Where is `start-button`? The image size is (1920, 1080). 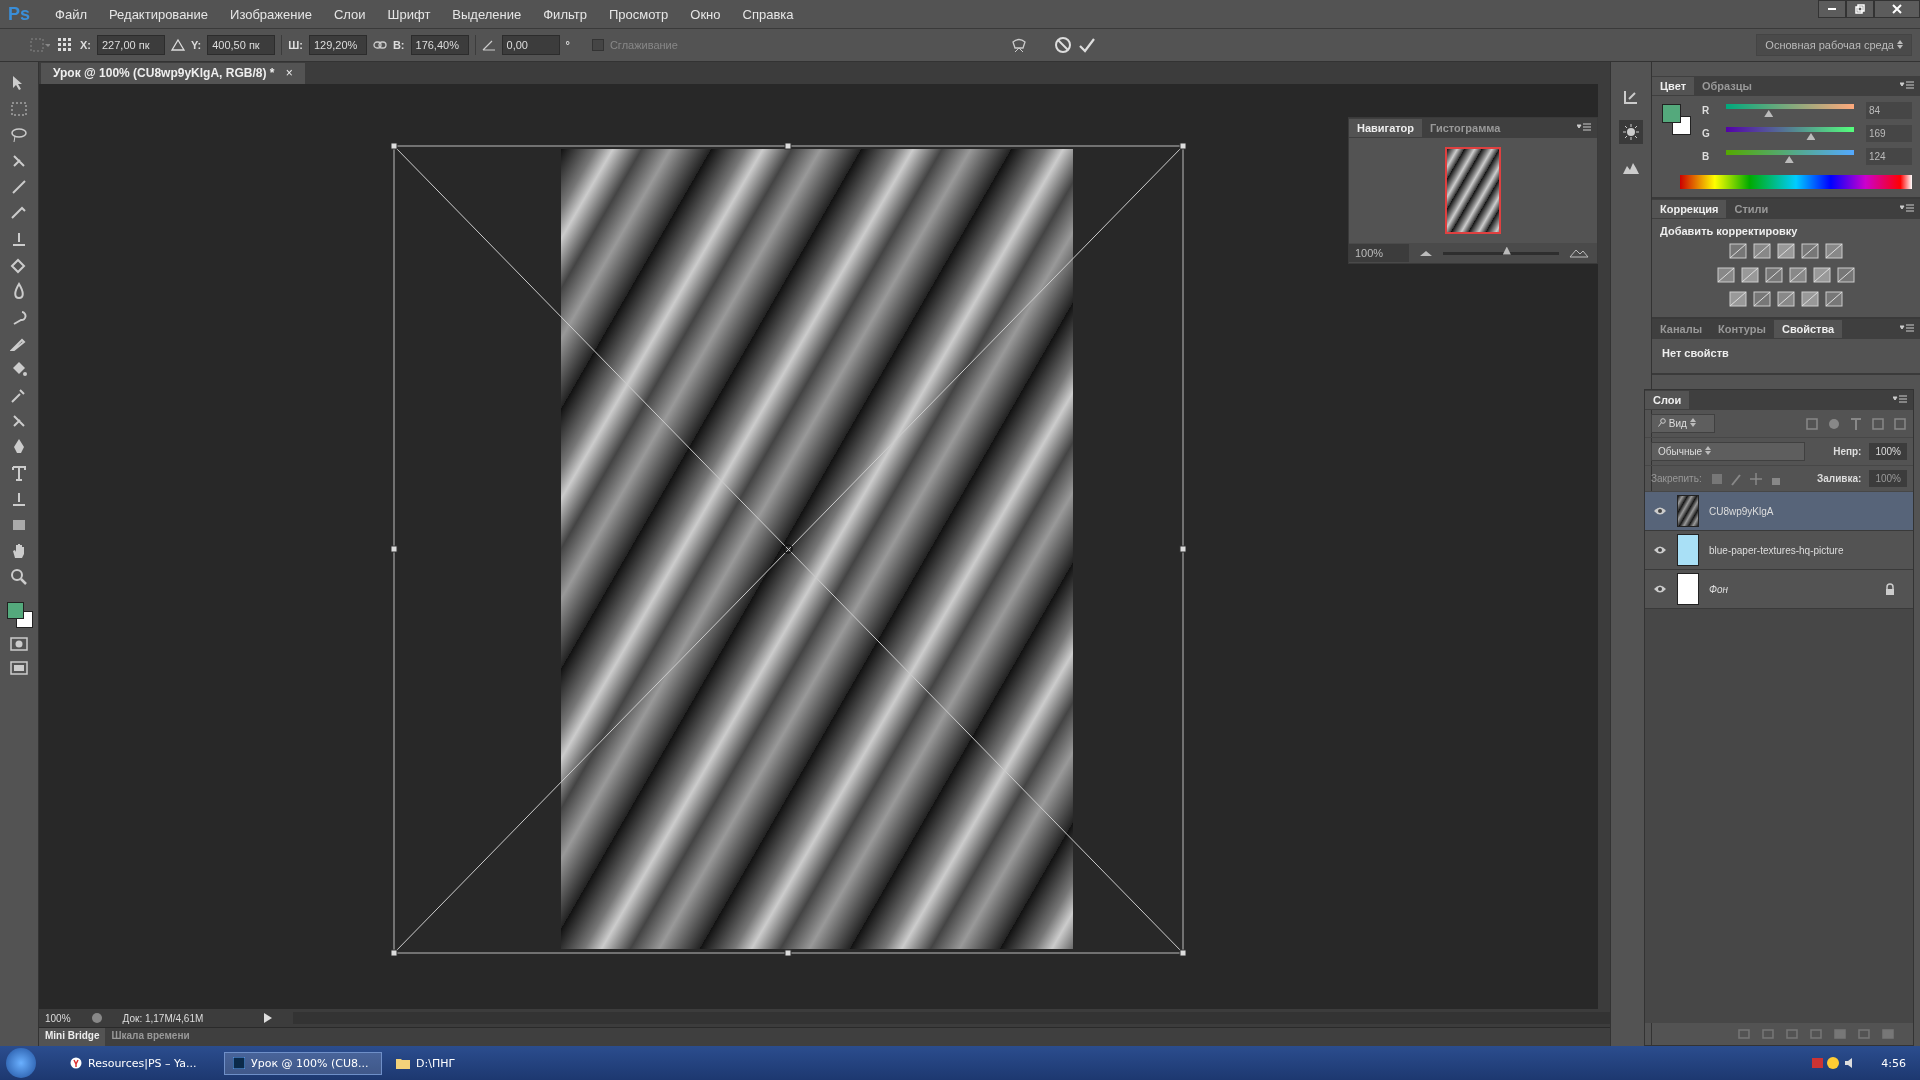 start-button is located at coordinates (21, 1063).